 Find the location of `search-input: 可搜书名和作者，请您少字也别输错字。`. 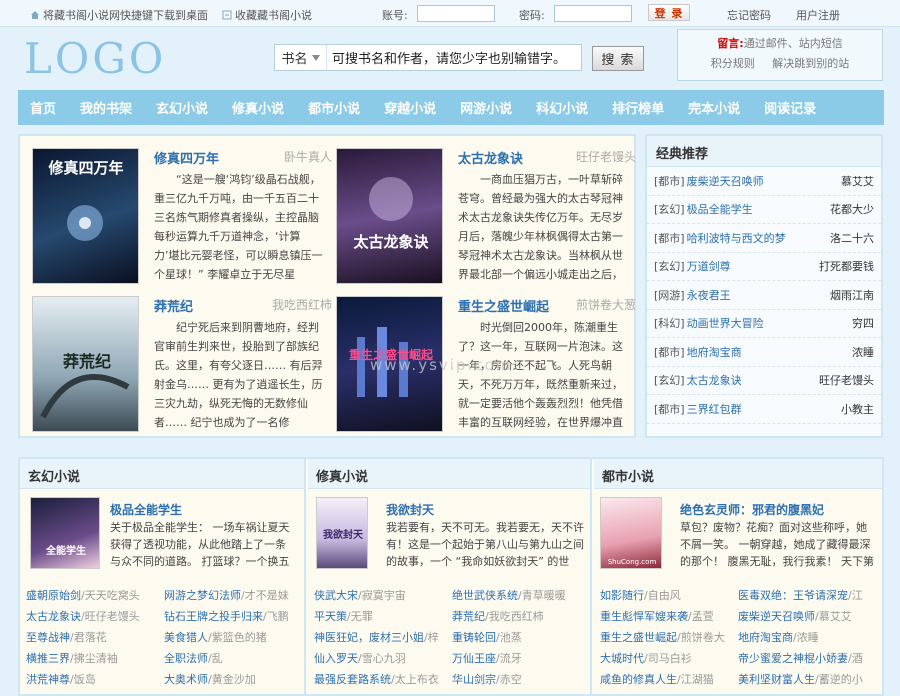

search-input: 可搜书名和作者，请您少字也别输错字。 is located at coordinates (454, 57).